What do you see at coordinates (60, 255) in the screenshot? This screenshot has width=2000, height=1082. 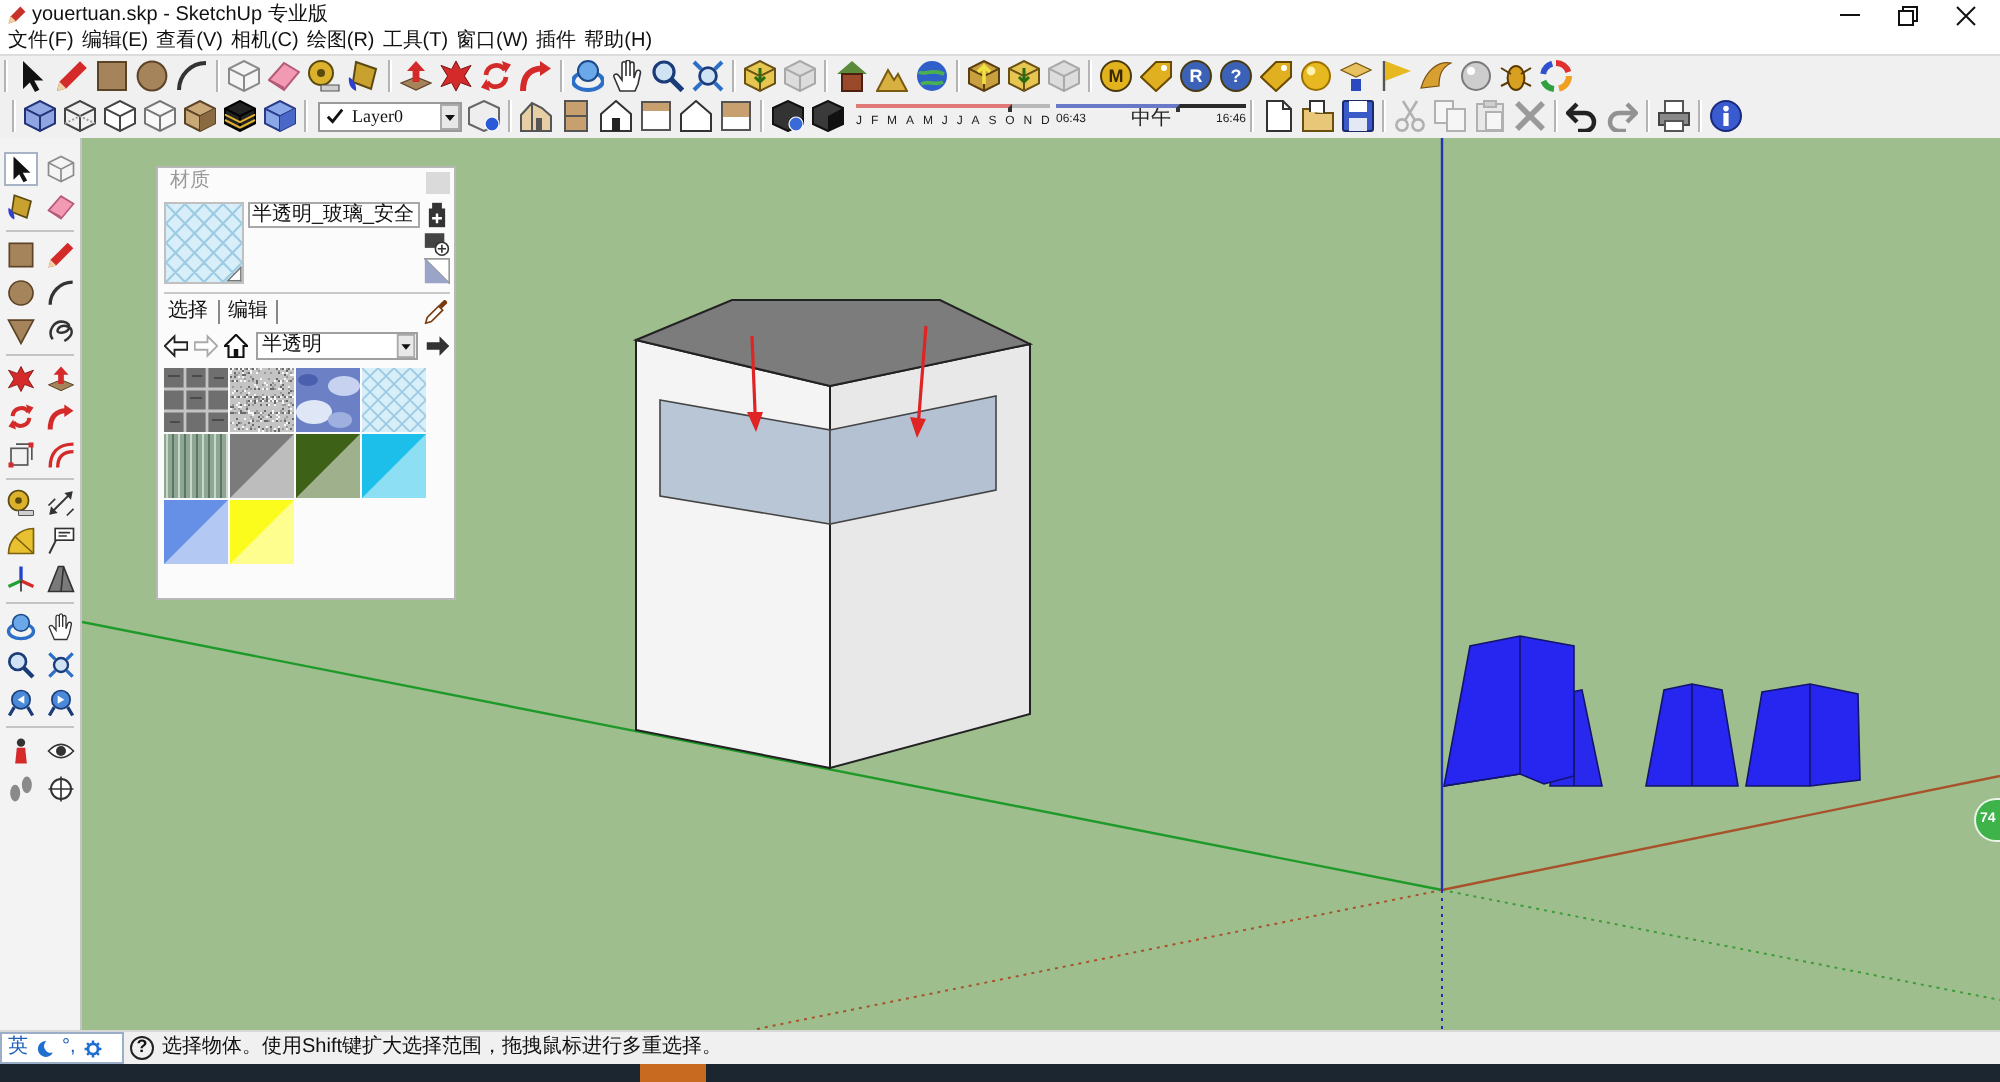 I see `pencil-icon` at bounding box center [60, 255].